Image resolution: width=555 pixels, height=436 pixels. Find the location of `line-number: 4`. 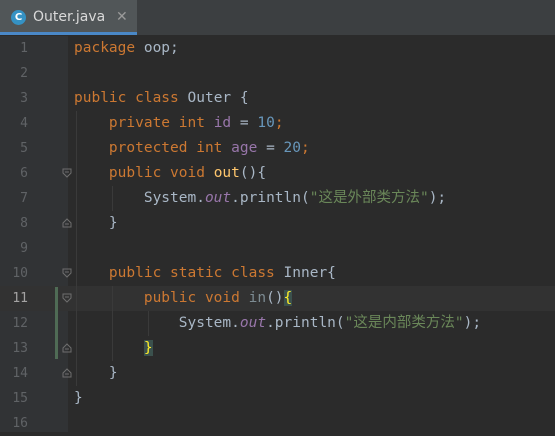

line-number: 4 is located at coordinates (24, 123).